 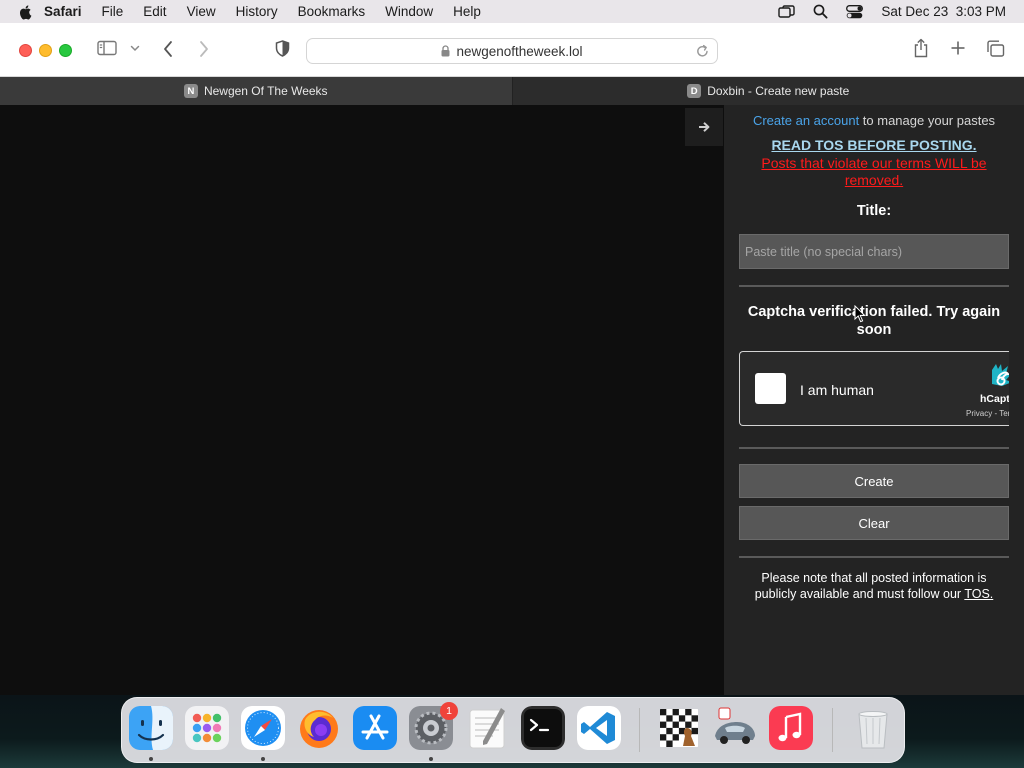 I want to click on dock-textedit, so click(x=487, y=728).